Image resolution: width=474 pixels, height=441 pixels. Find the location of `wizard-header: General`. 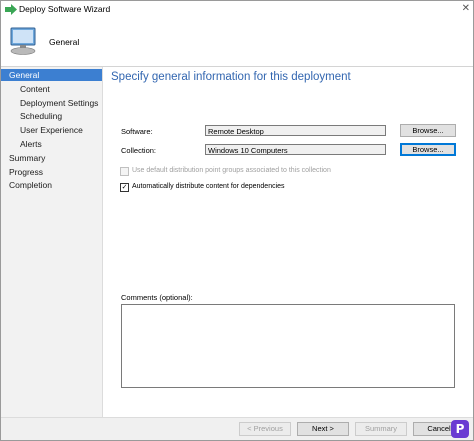

wizard-header: General is located at coordinates (237, 42).